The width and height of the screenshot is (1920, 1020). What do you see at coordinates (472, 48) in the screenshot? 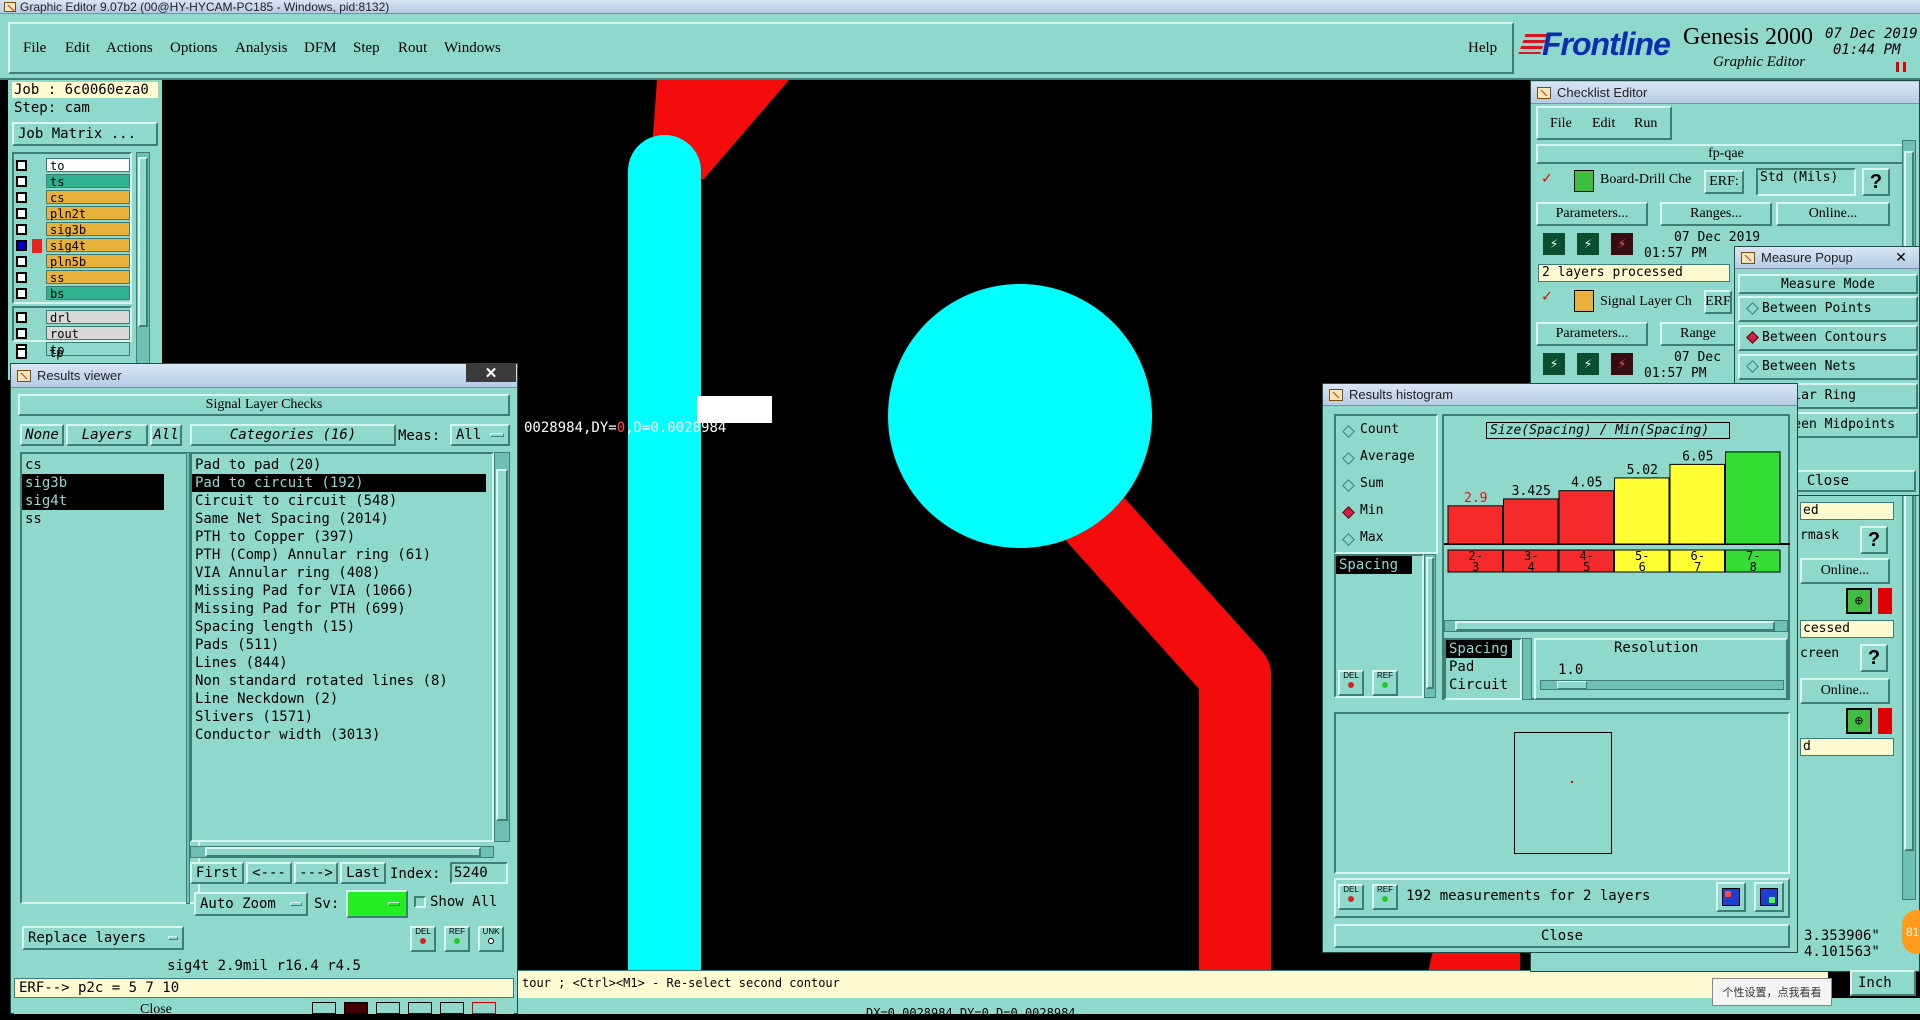
I see `menu-windows: Windows` at bounding box center [472, 48].